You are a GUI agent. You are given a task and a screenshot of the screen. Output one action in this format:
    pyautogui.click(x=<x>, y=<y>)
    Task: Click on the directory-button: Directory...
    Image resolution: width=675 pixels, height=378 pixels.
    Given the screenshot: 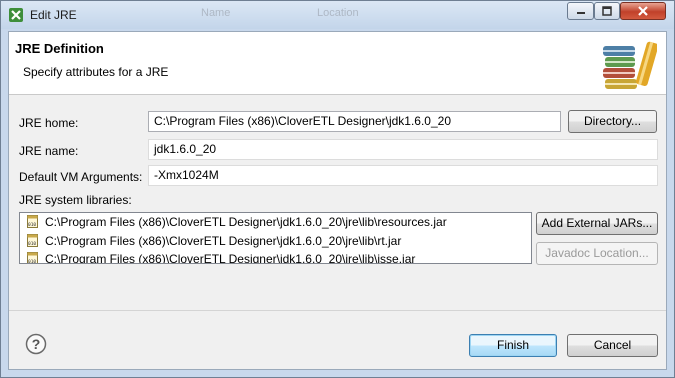 What is the action you would take?
    pyautogui.click(x=612, y=121)
    